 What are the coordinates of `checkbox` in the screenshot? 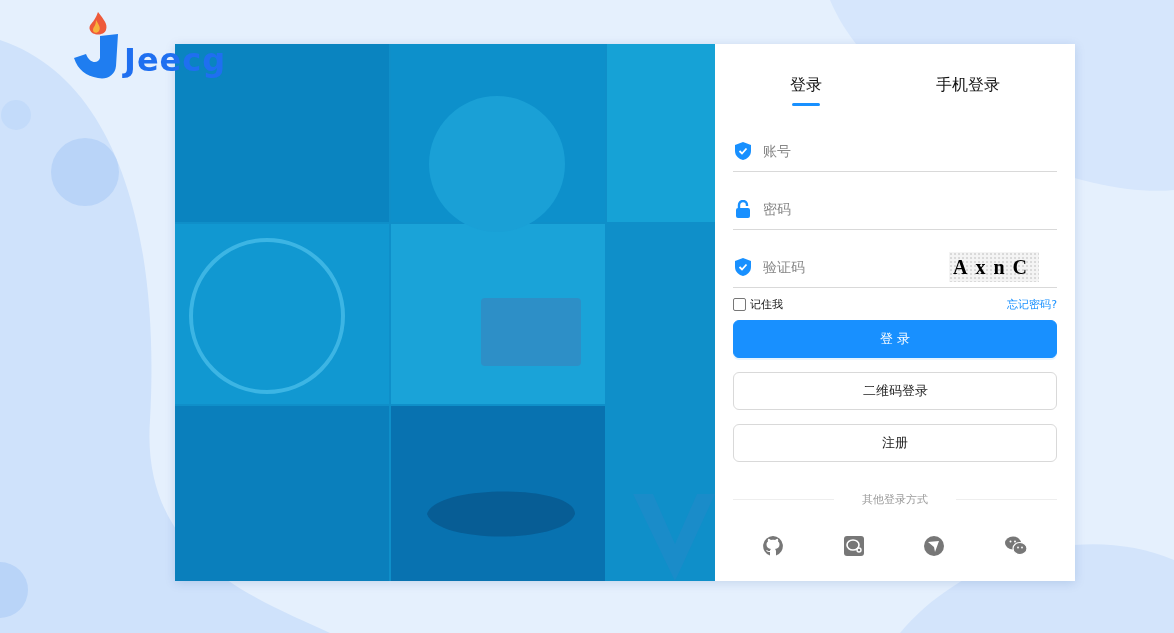 It's located at (739, 304).